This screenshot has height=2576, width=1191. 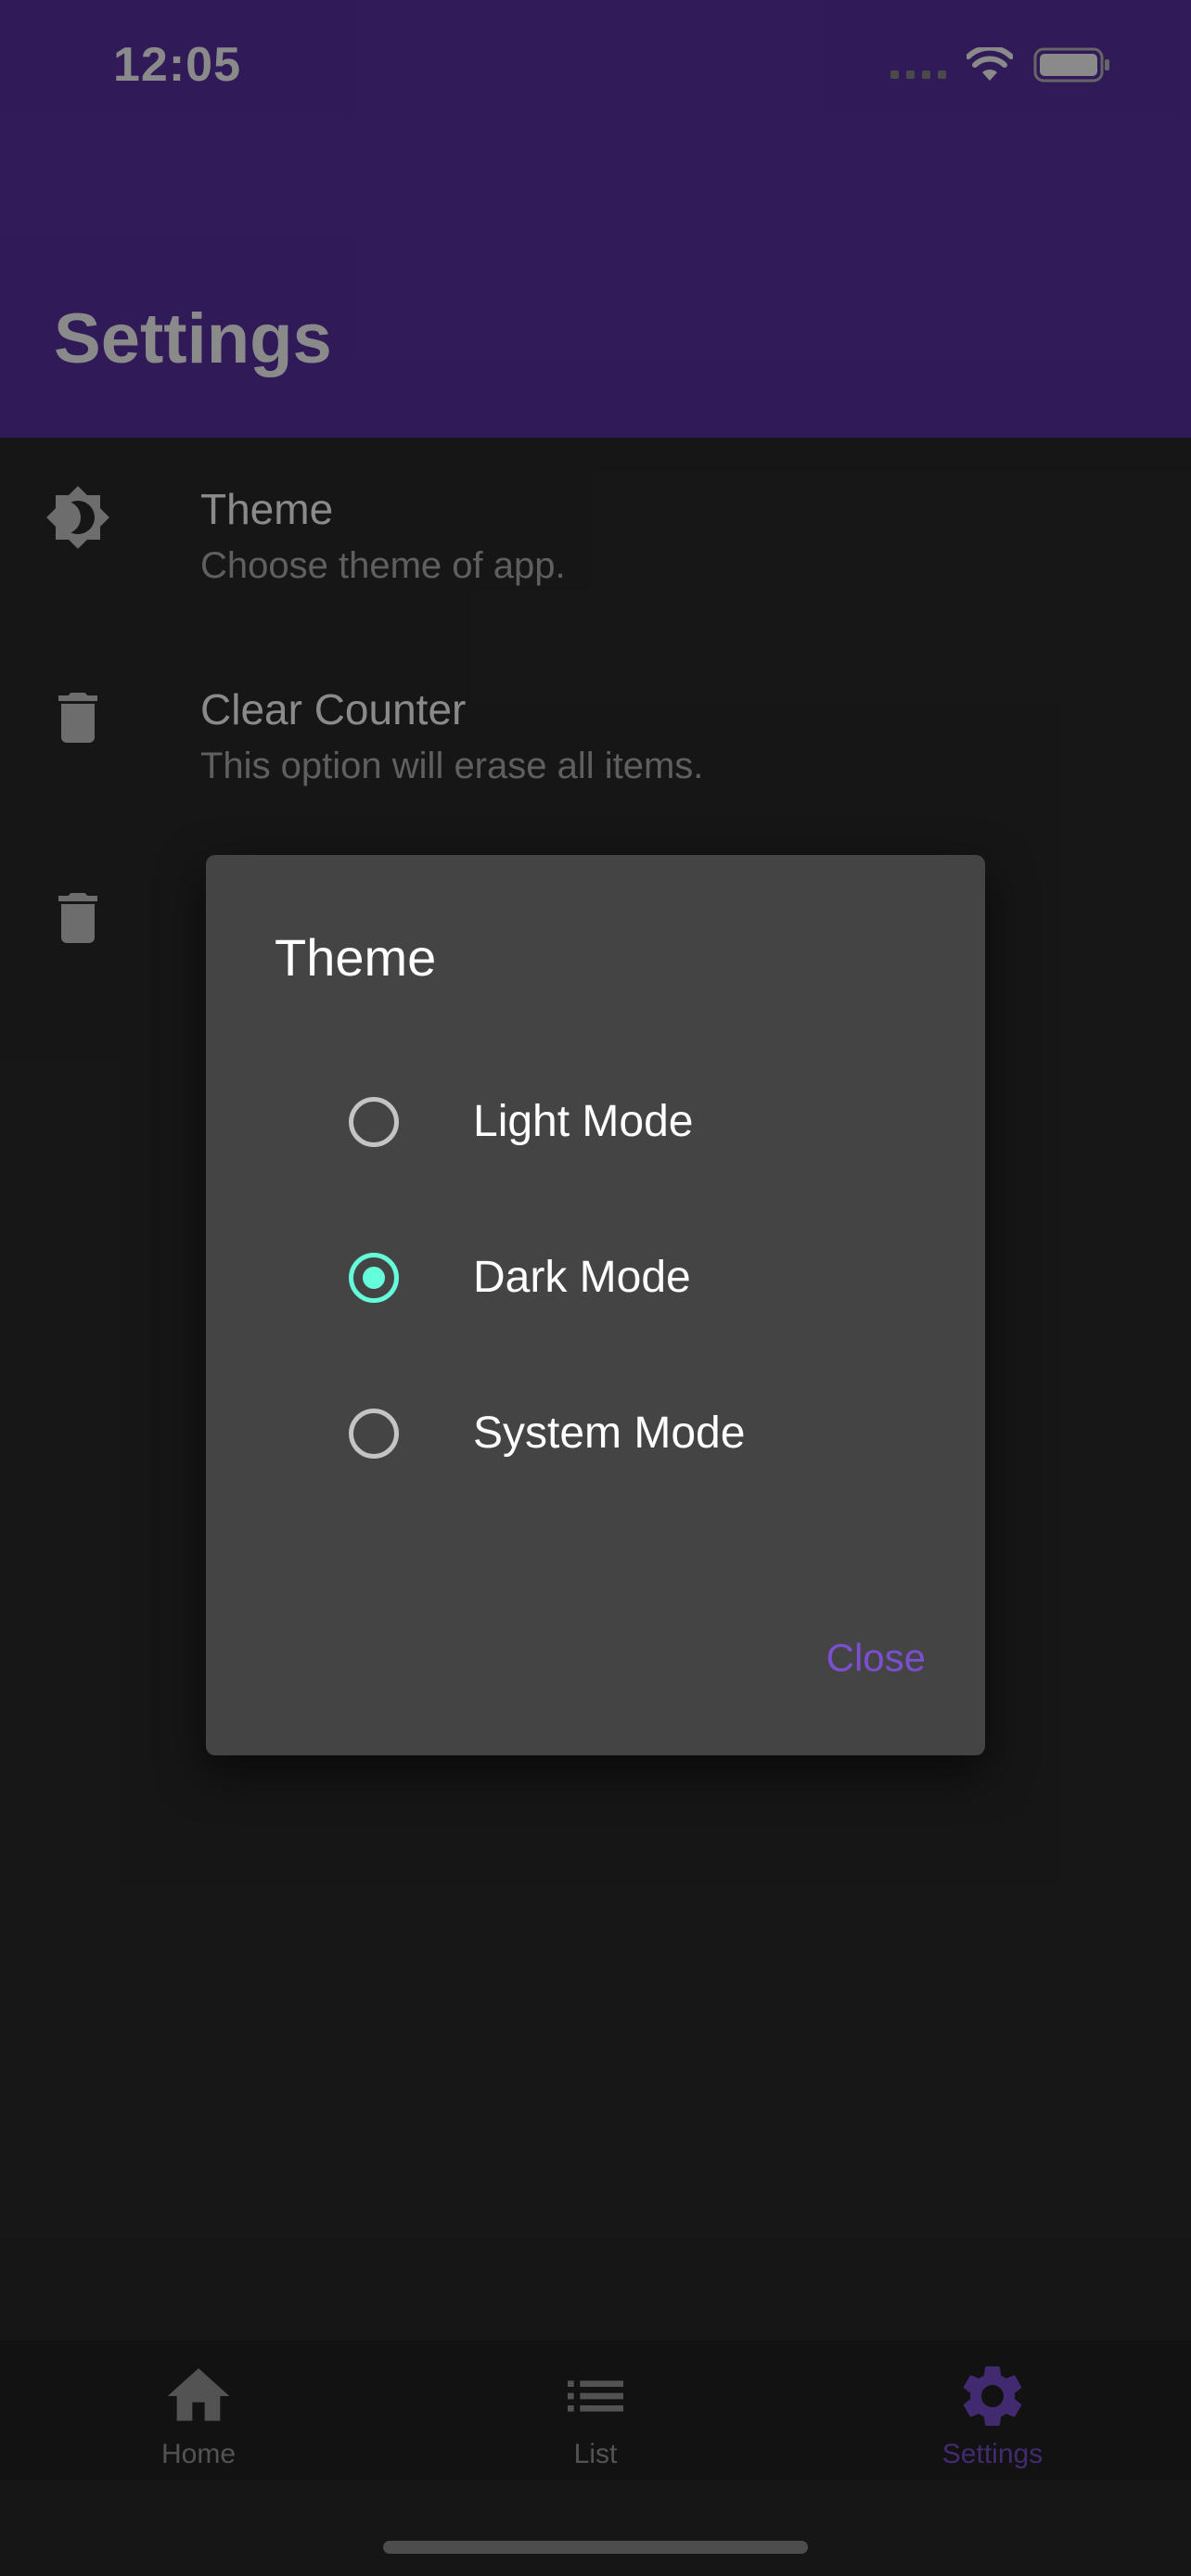 I want to click on radio-option-system-mode: System Mode, so click(x=595, y=1433).